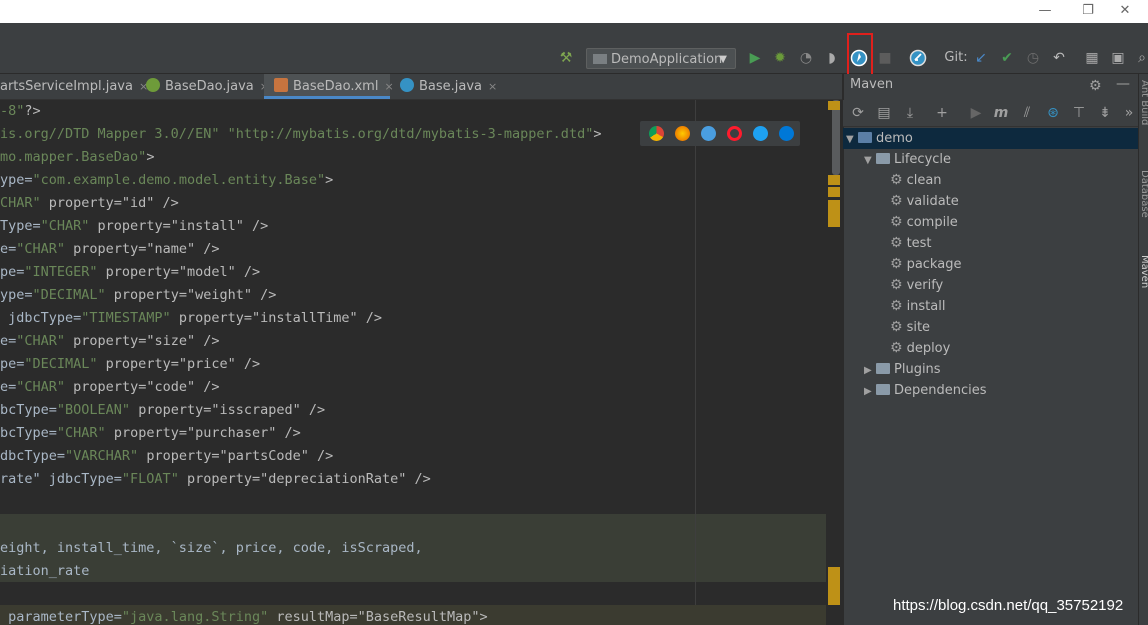 Image resolution: width=1148 pixels, height=625 pixels. What do you see at coordinates (919, 243) in the screenshot?
I see `tree-item-label: test` at bounding box center [919, 243].